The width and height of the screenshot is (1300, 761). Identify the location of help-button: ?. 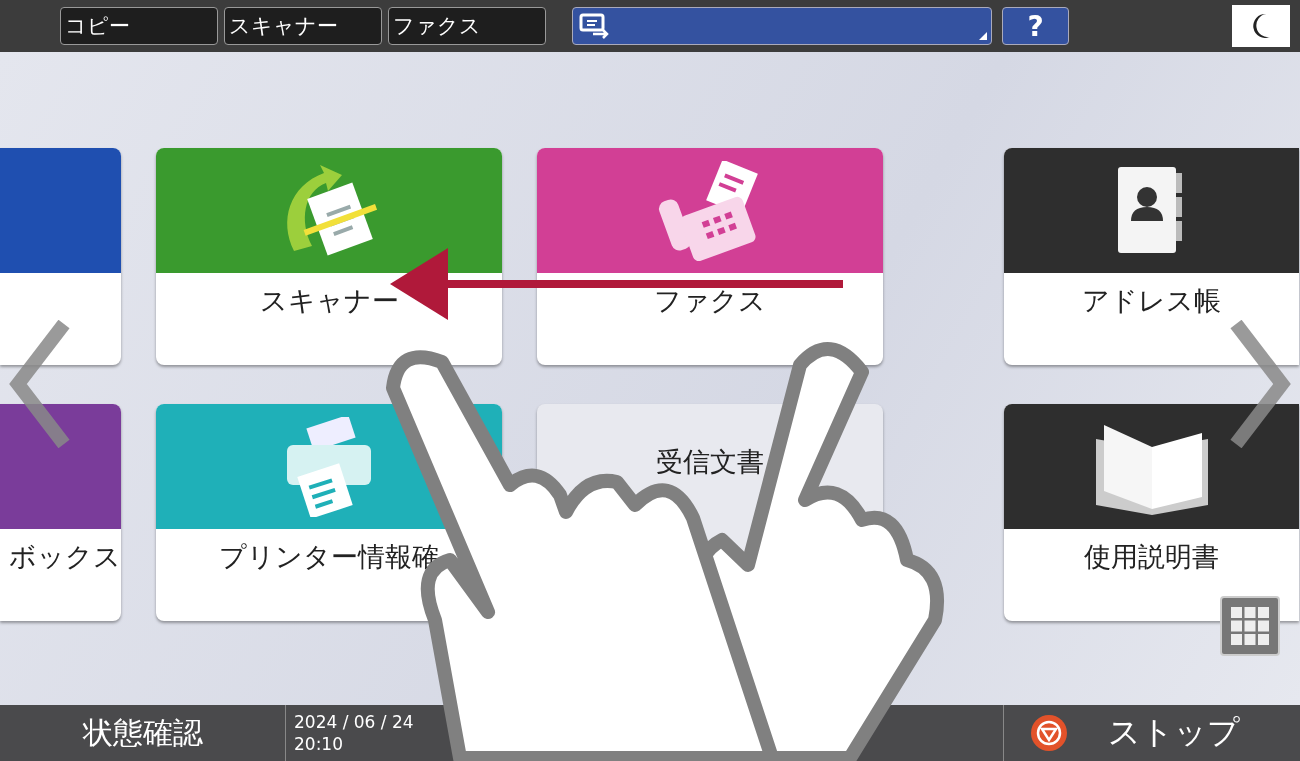
(1035, 26).